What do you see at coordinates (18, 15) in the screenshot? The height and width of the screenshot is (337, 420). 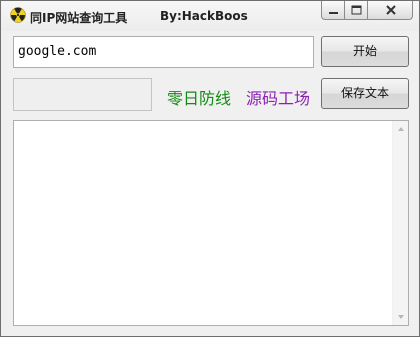 I see `radiation-icon` at bounding box center [18, 15].